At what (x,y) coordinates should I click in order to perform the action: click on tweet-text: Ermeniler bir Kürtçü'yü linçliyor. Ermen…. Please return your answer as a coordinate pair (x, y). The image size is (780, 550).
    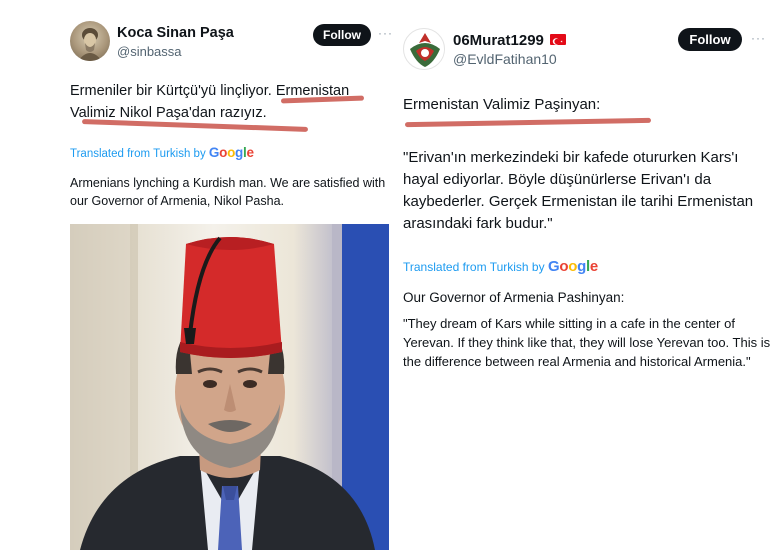
    Looking at the image, I should click on (210, 102).